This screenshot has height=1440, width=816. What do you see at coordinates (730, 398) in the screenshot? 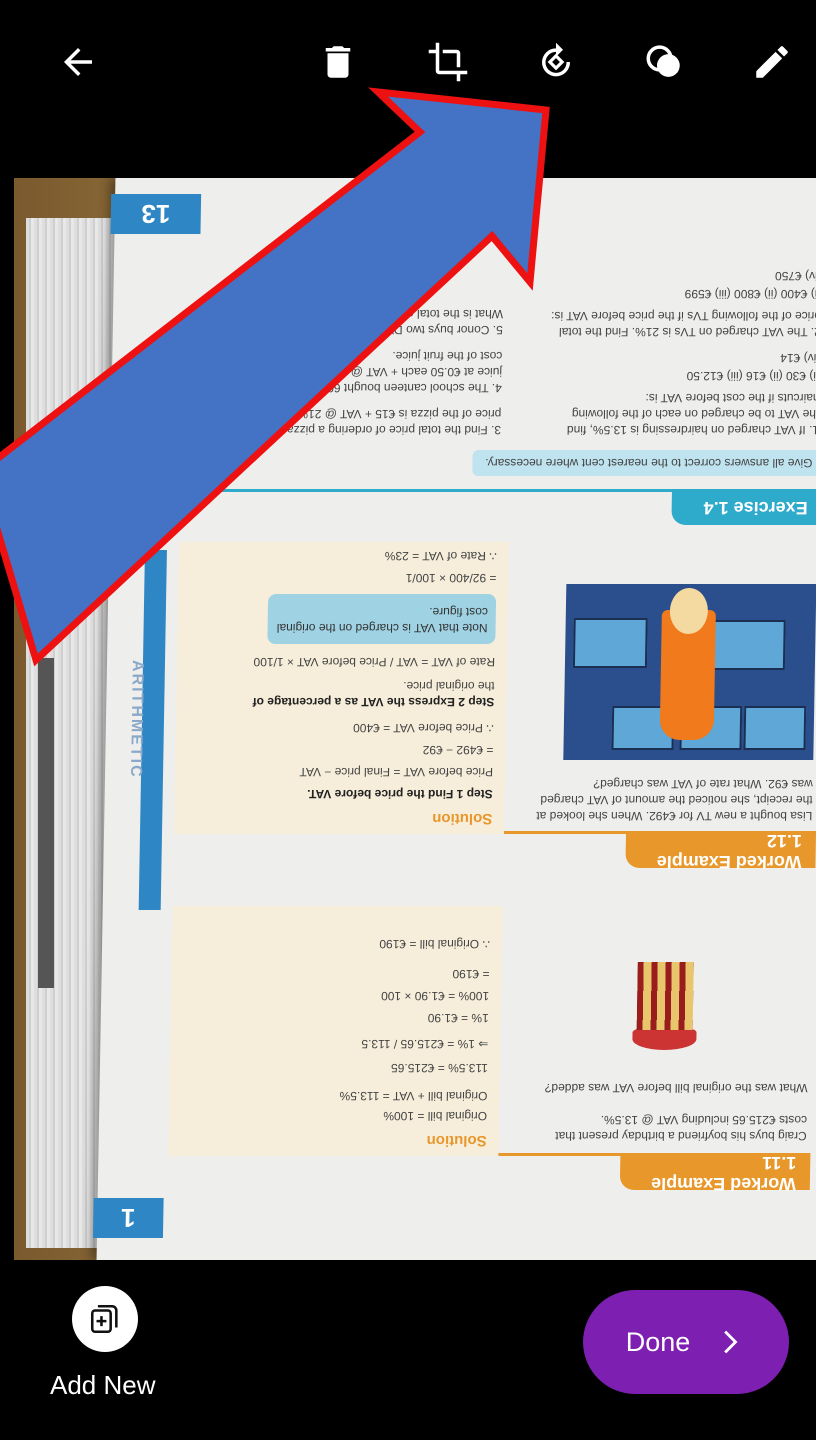
I see `exercise-item-line: haircuts if the cost before VAT is:` at bounding box center [730, 398].